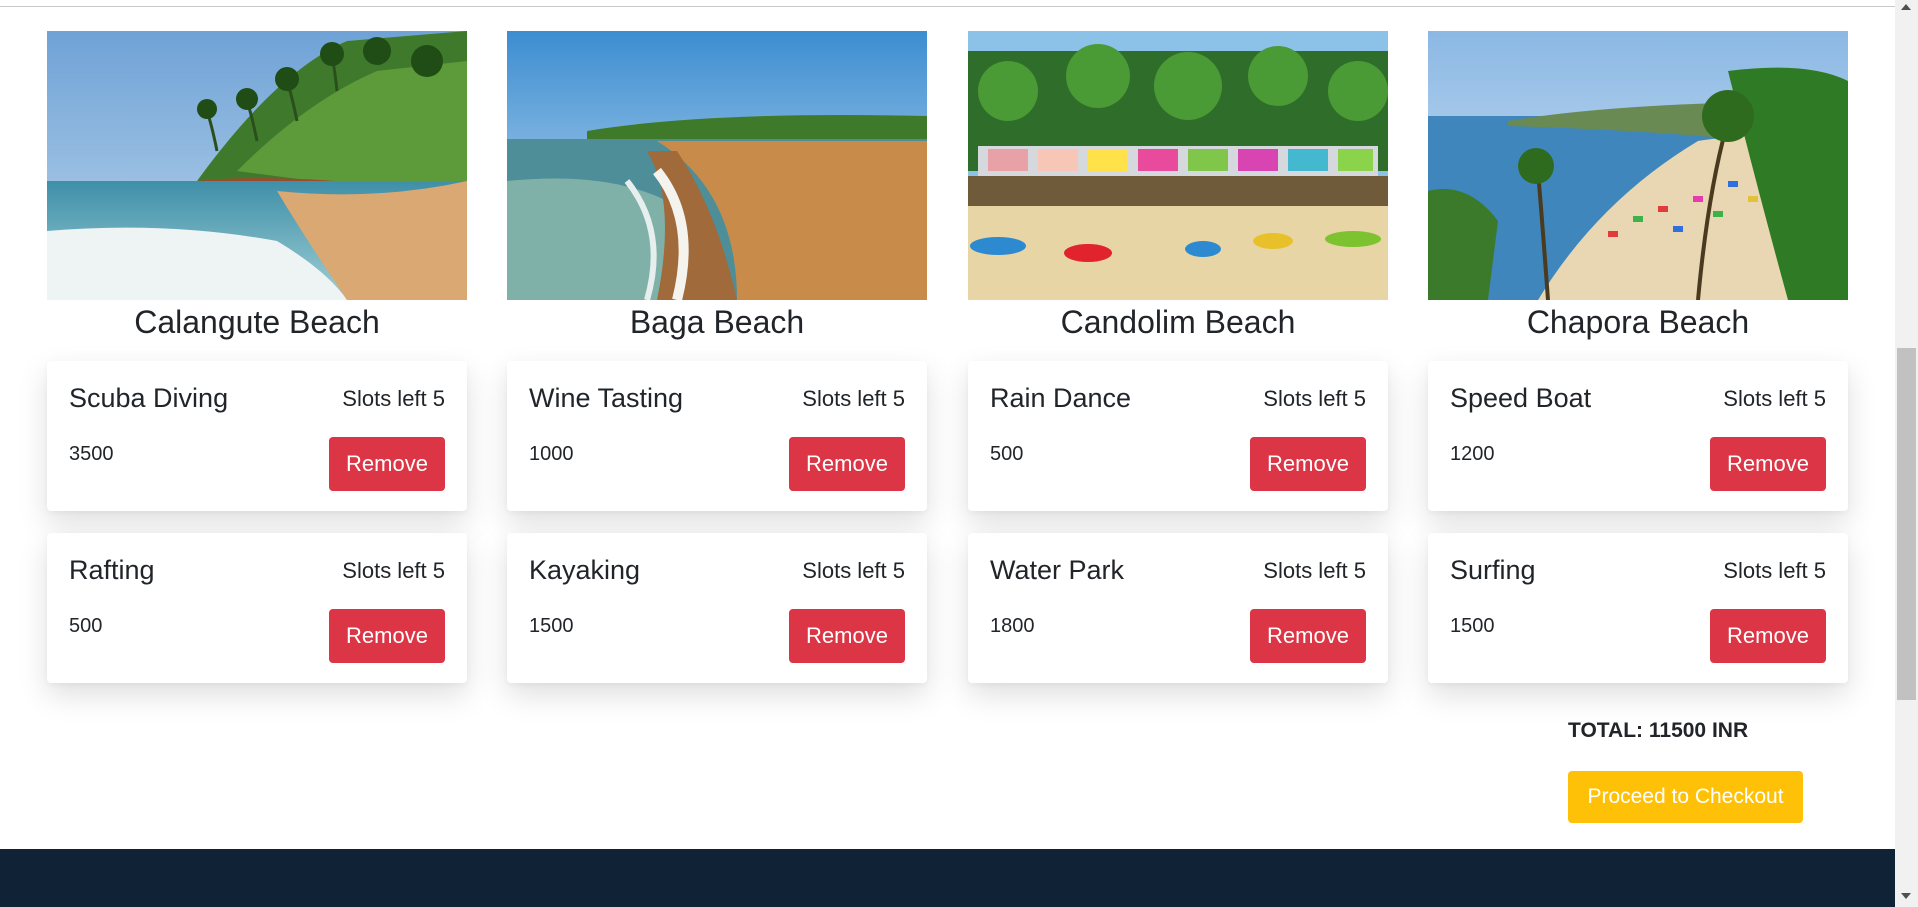 The width and height of the screenshot is (1918, 907). What do you see at coordinates (1012, 626) in the screenshot?
I see `activity-price: 1800` at bounding box center [1012, 626].